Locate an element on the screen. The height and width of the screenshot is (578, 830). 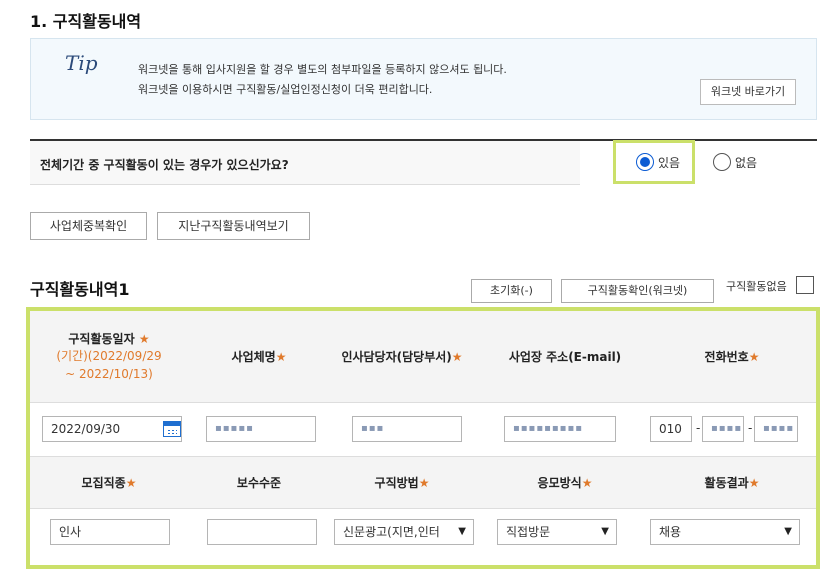
no-activity-checkbox is located at coordinates (805, 285).